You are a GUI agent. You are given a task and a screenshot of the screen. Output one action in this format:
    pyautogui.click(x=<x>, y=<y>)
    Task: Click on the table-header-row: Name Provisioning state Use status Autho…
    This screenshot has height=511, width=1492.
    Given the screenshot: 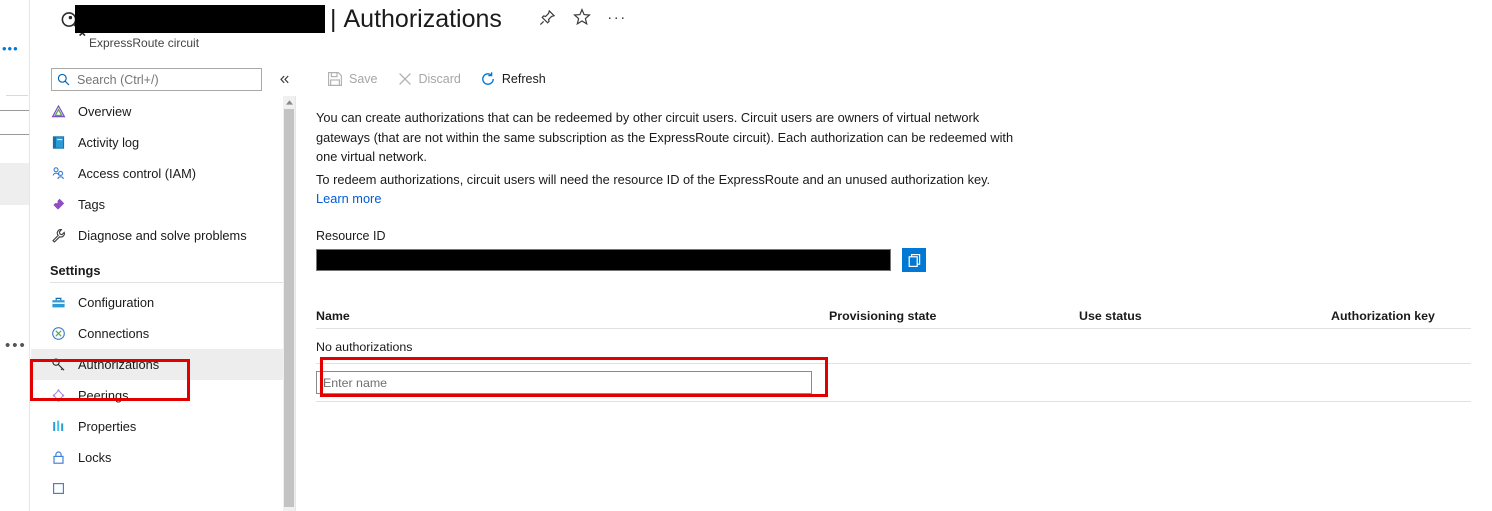 What is the action you would take?
    pyautogui.click(x=893, y=311)
    